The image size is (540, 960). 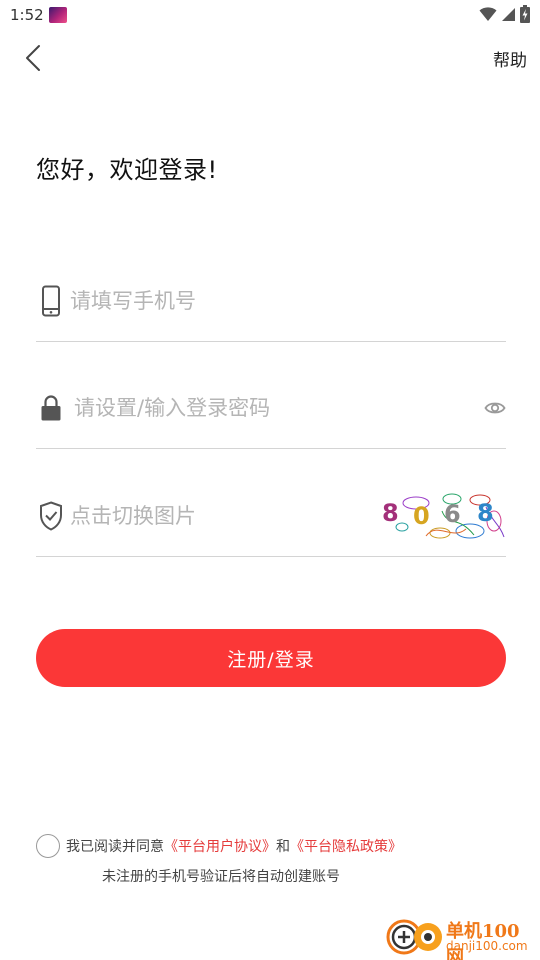 I want to click on nav-bar: 帮助, so click(x=270, y=58).